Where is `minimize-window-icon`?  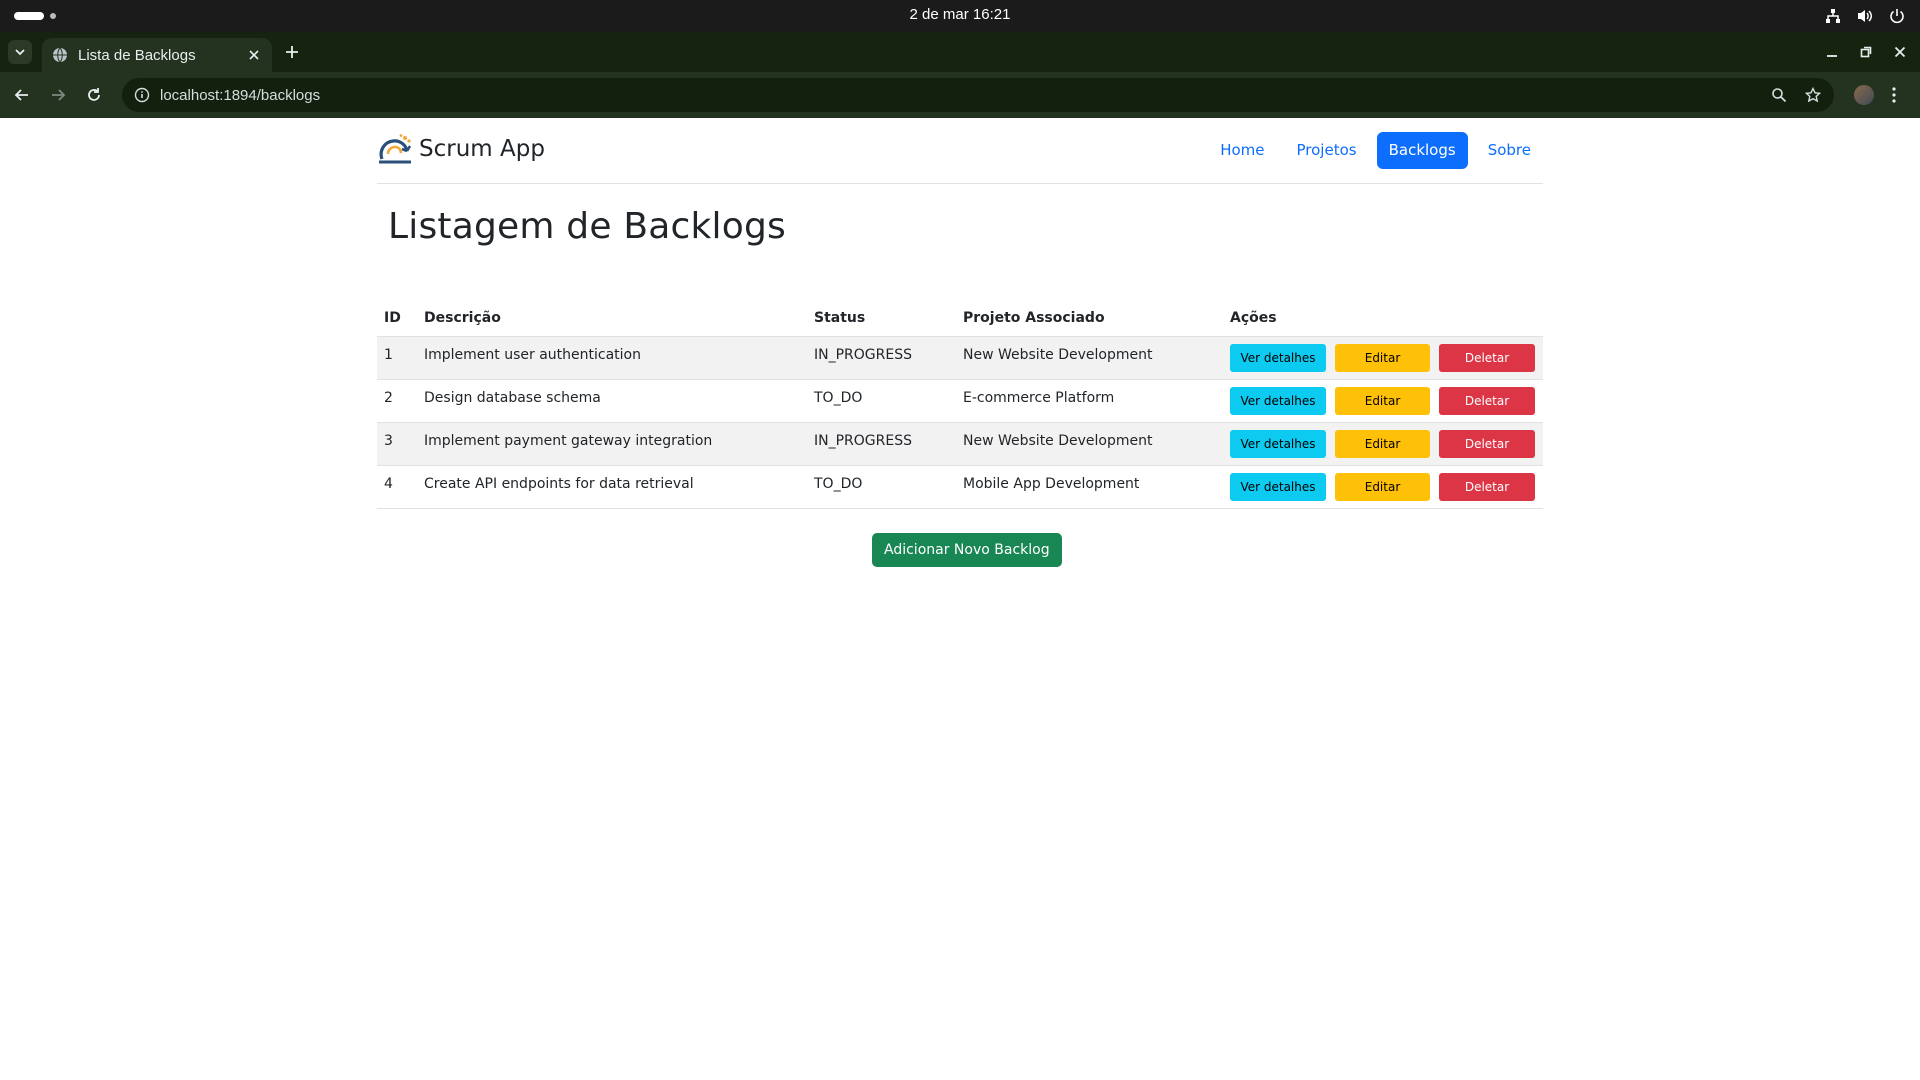 minimize-window-icon is located at coordinates (1832, 52).